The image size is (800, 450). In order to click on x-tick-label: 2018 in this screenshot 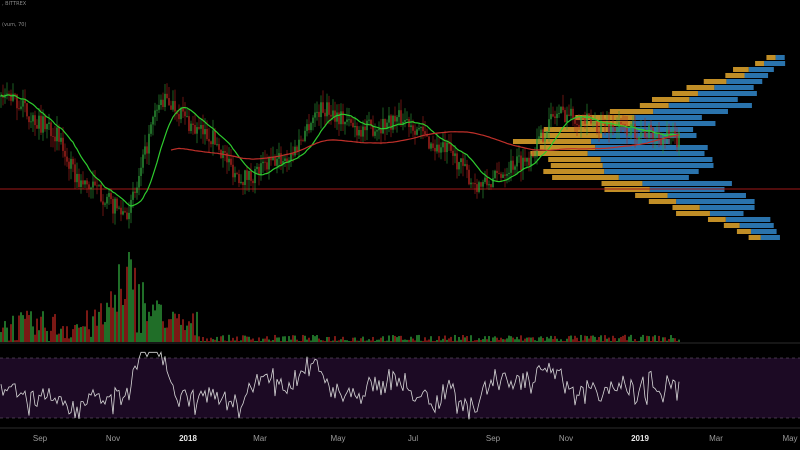, I will do `click(188, 438)`.